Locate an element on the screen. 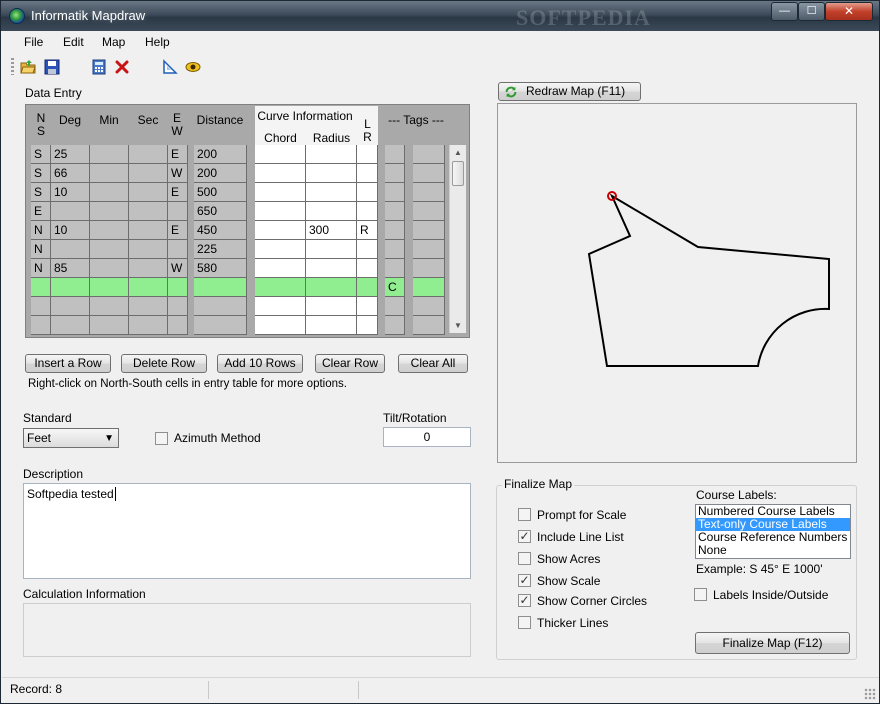 The image size is (880, 704). triangle-ruler-icon is located at coordinates (170, 67).